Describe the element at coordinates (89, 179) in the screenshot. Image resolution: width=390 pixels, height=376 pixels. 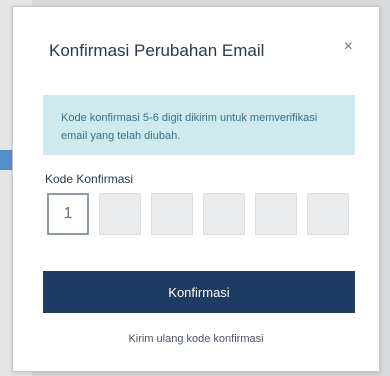
I see `code-label: Kode Konfirmasi` at that location.